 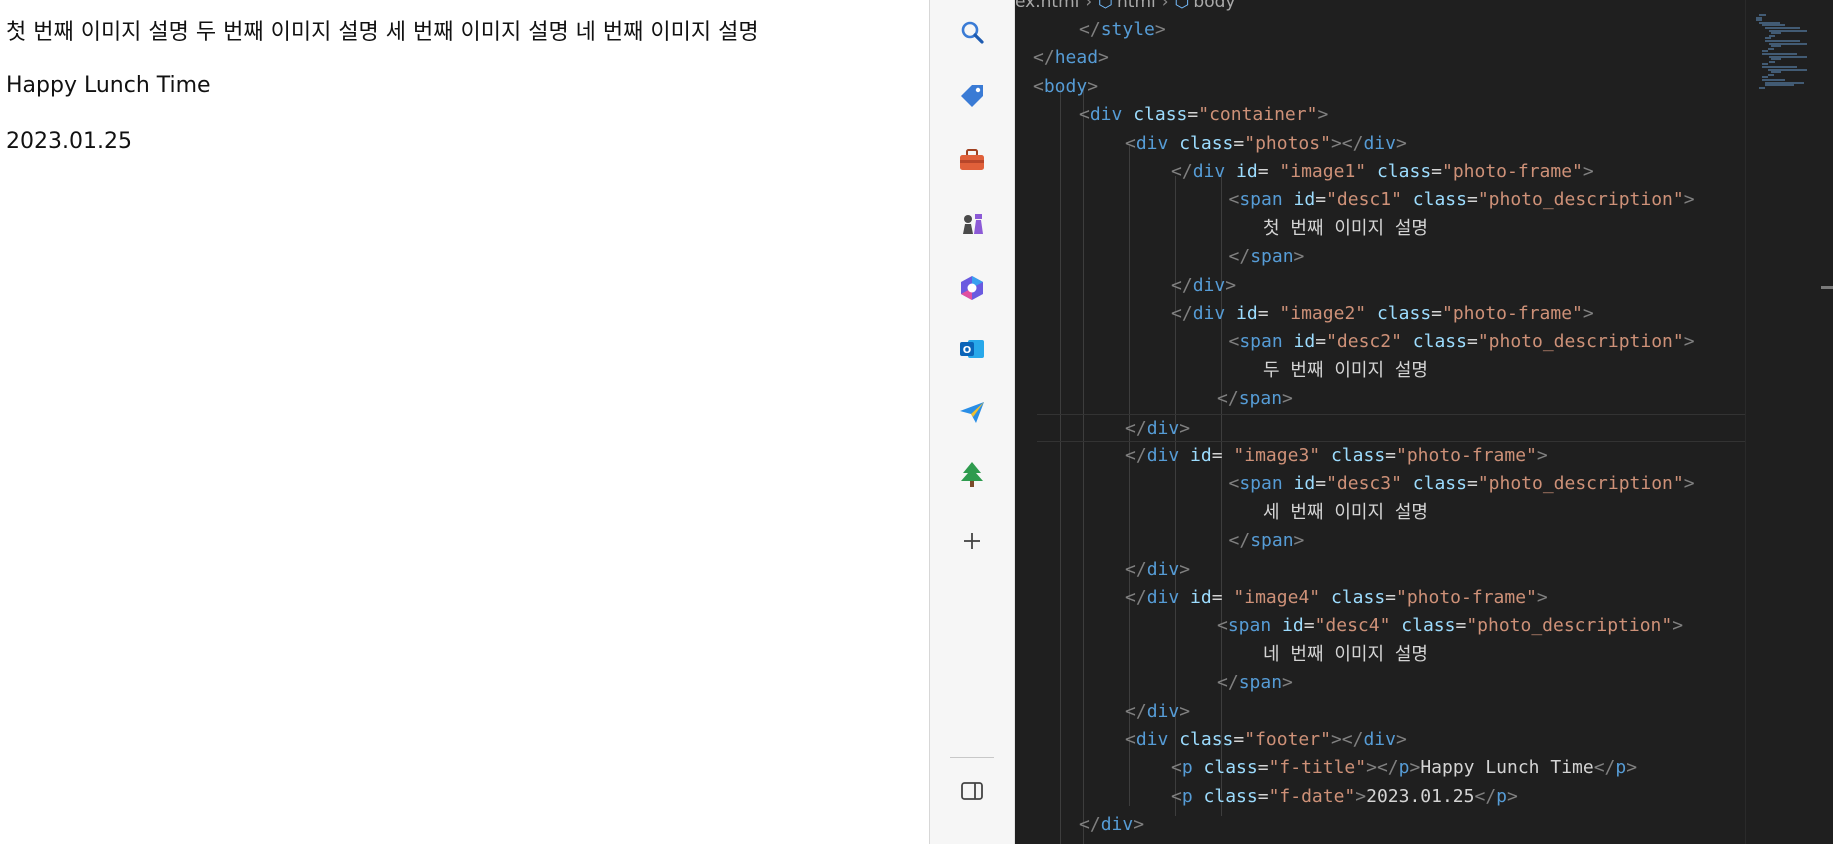 I want to click on breadcrumb-file: ex.html, so click(x=1047, y=6).